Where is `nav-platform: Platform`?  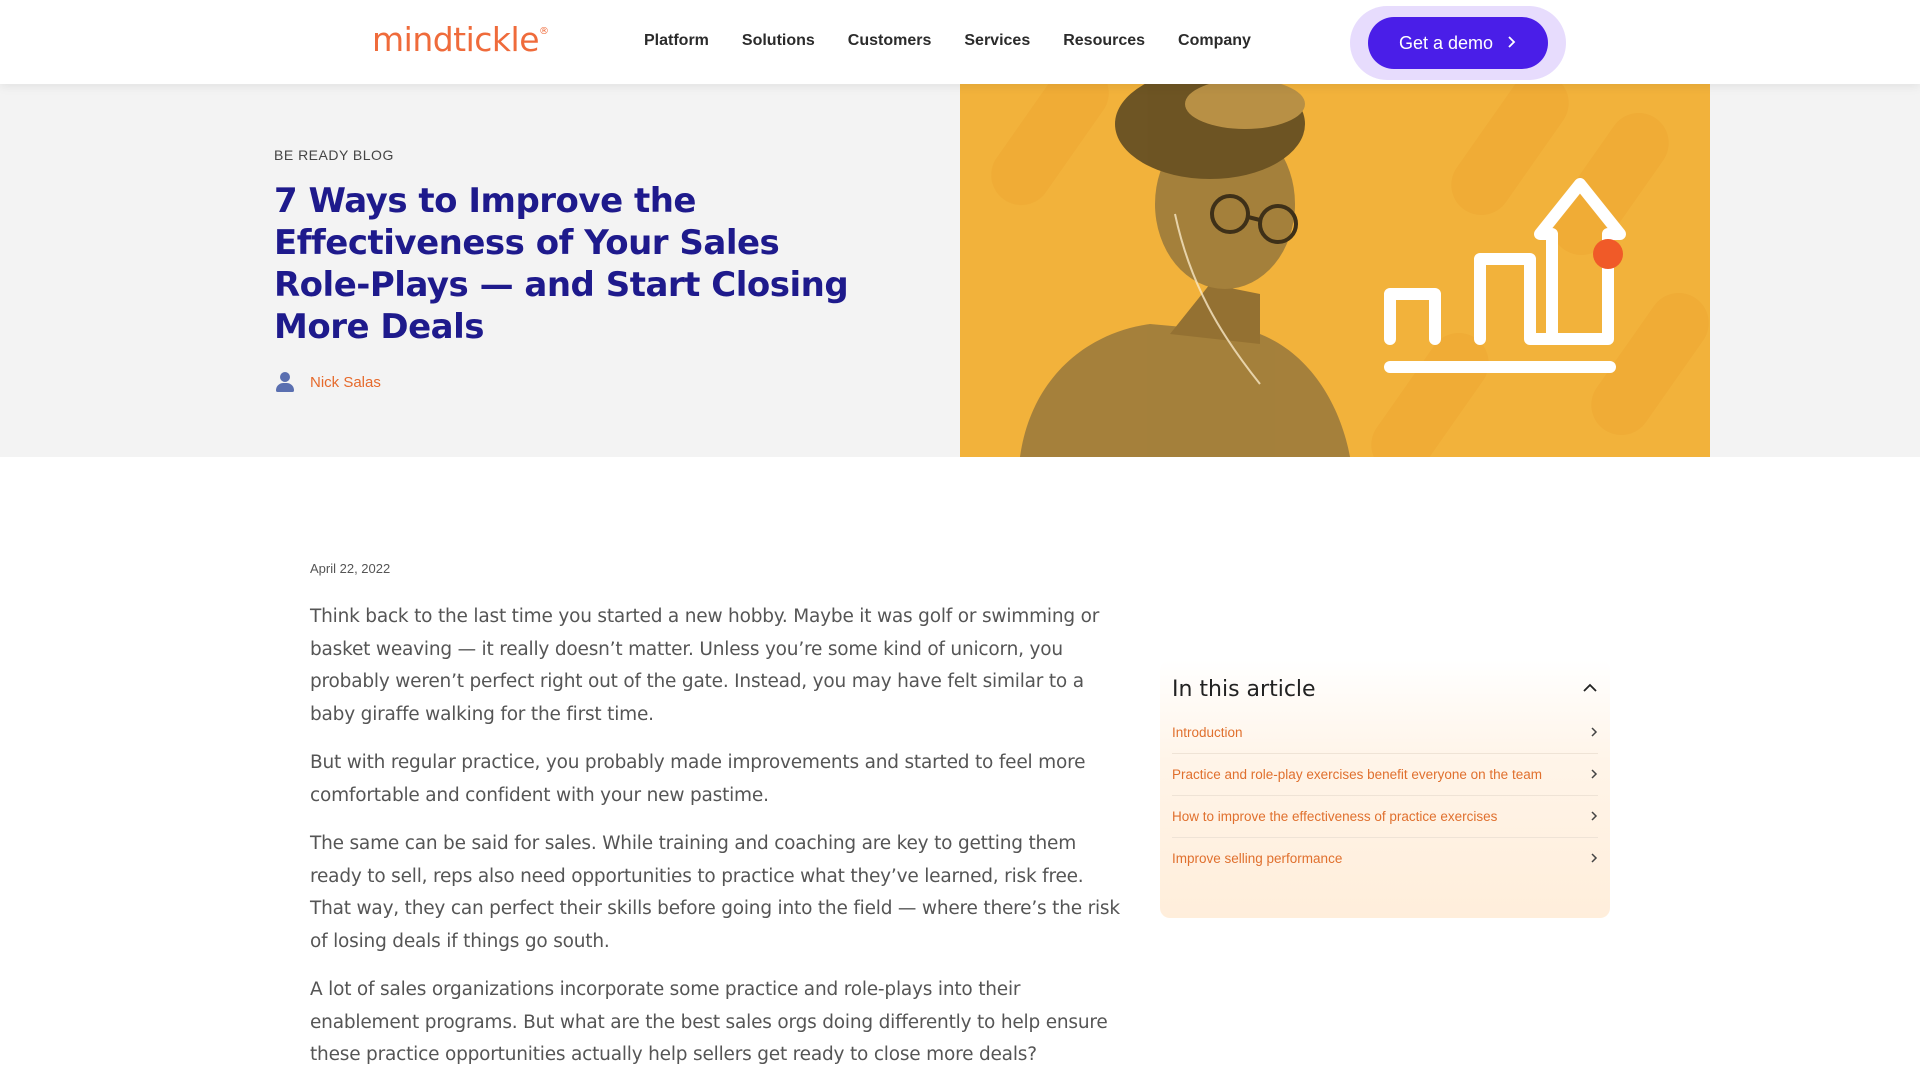 nav-platform: Platform is located at coordinates (676, 41).